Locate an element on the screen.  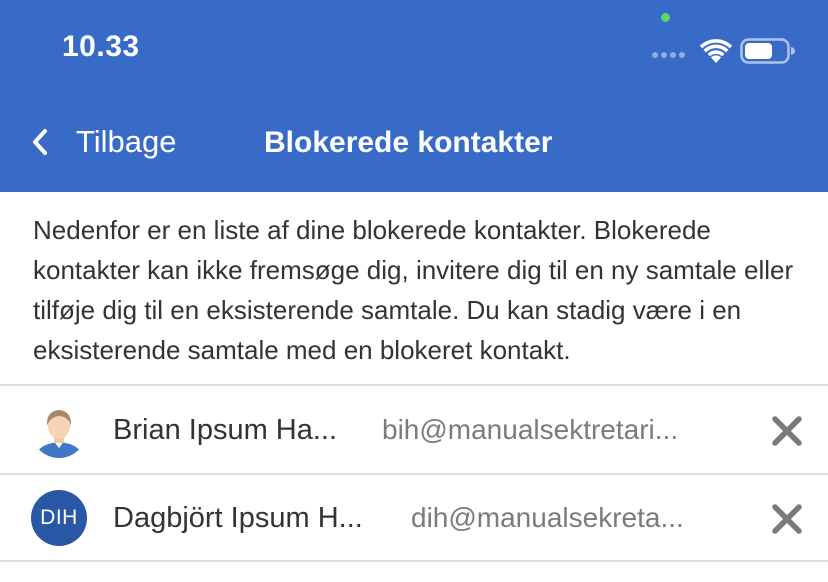
person-photo-icon is located at coordinates (59, 430).